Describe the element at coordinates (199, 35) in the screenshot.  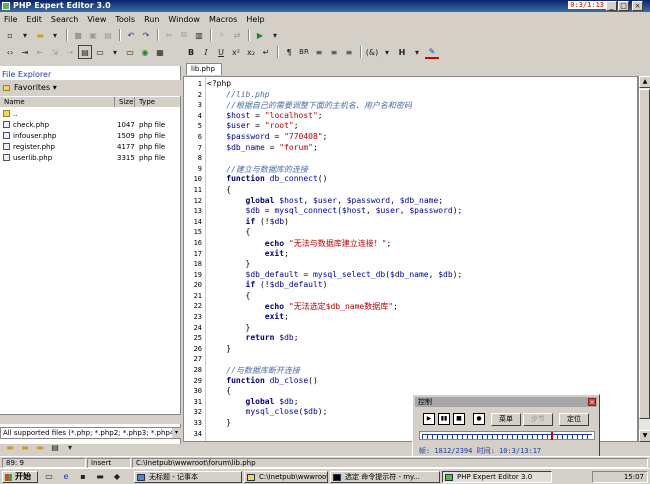
I see `paste-icon: ▥` at that location.